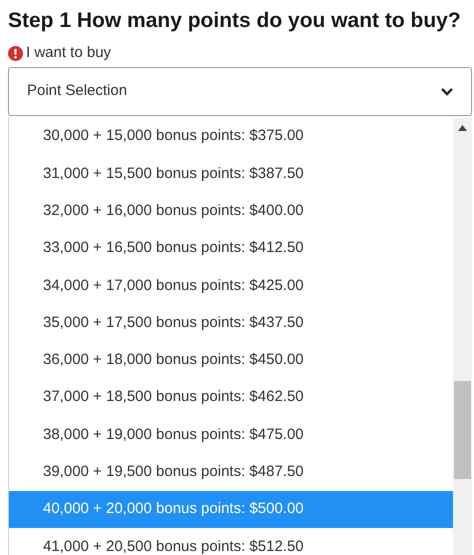 Image resolution: width=474 pixels, height=555 pixels. What do you see at coordinates (240, 91) in the screenshot?
I see `point-select: Point Selection` at bounding box center [240, 91].